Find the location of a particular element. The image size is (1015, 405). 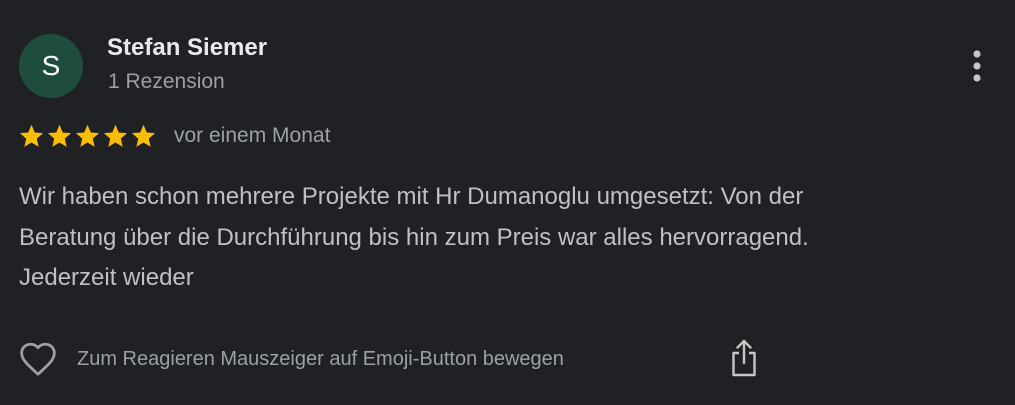

avatar-initial: S is located at coordinates (51, 65).